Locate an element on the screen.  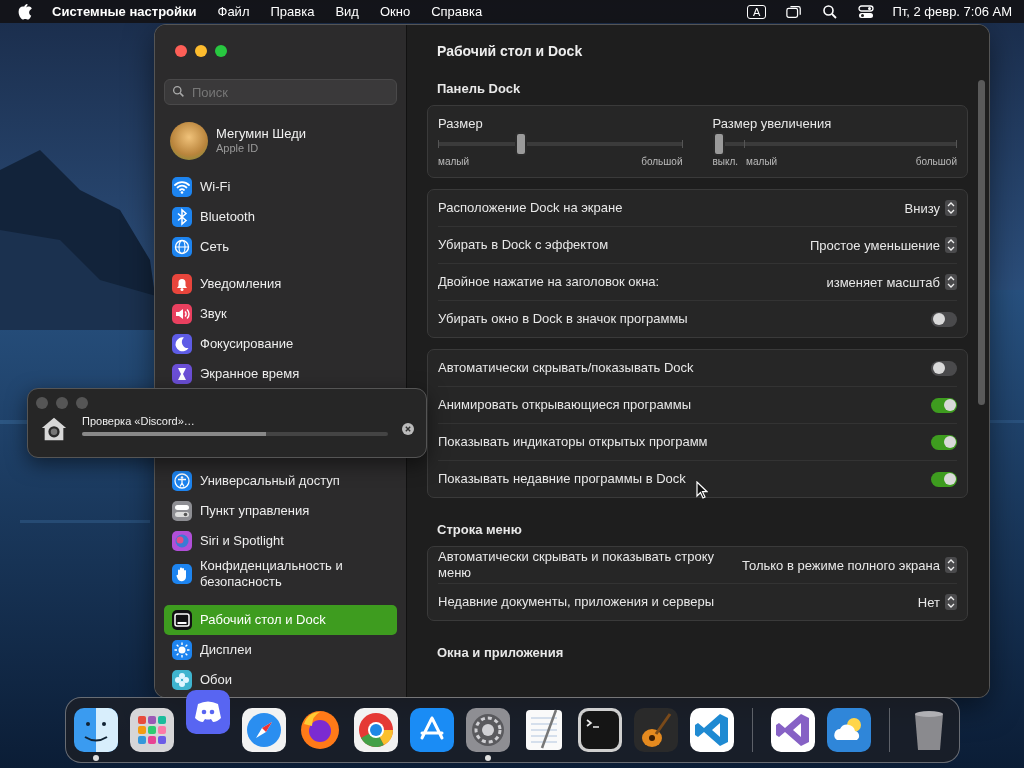
setting-label: Показывать индикаторы открытых программ is located at coordinates (573, 442).